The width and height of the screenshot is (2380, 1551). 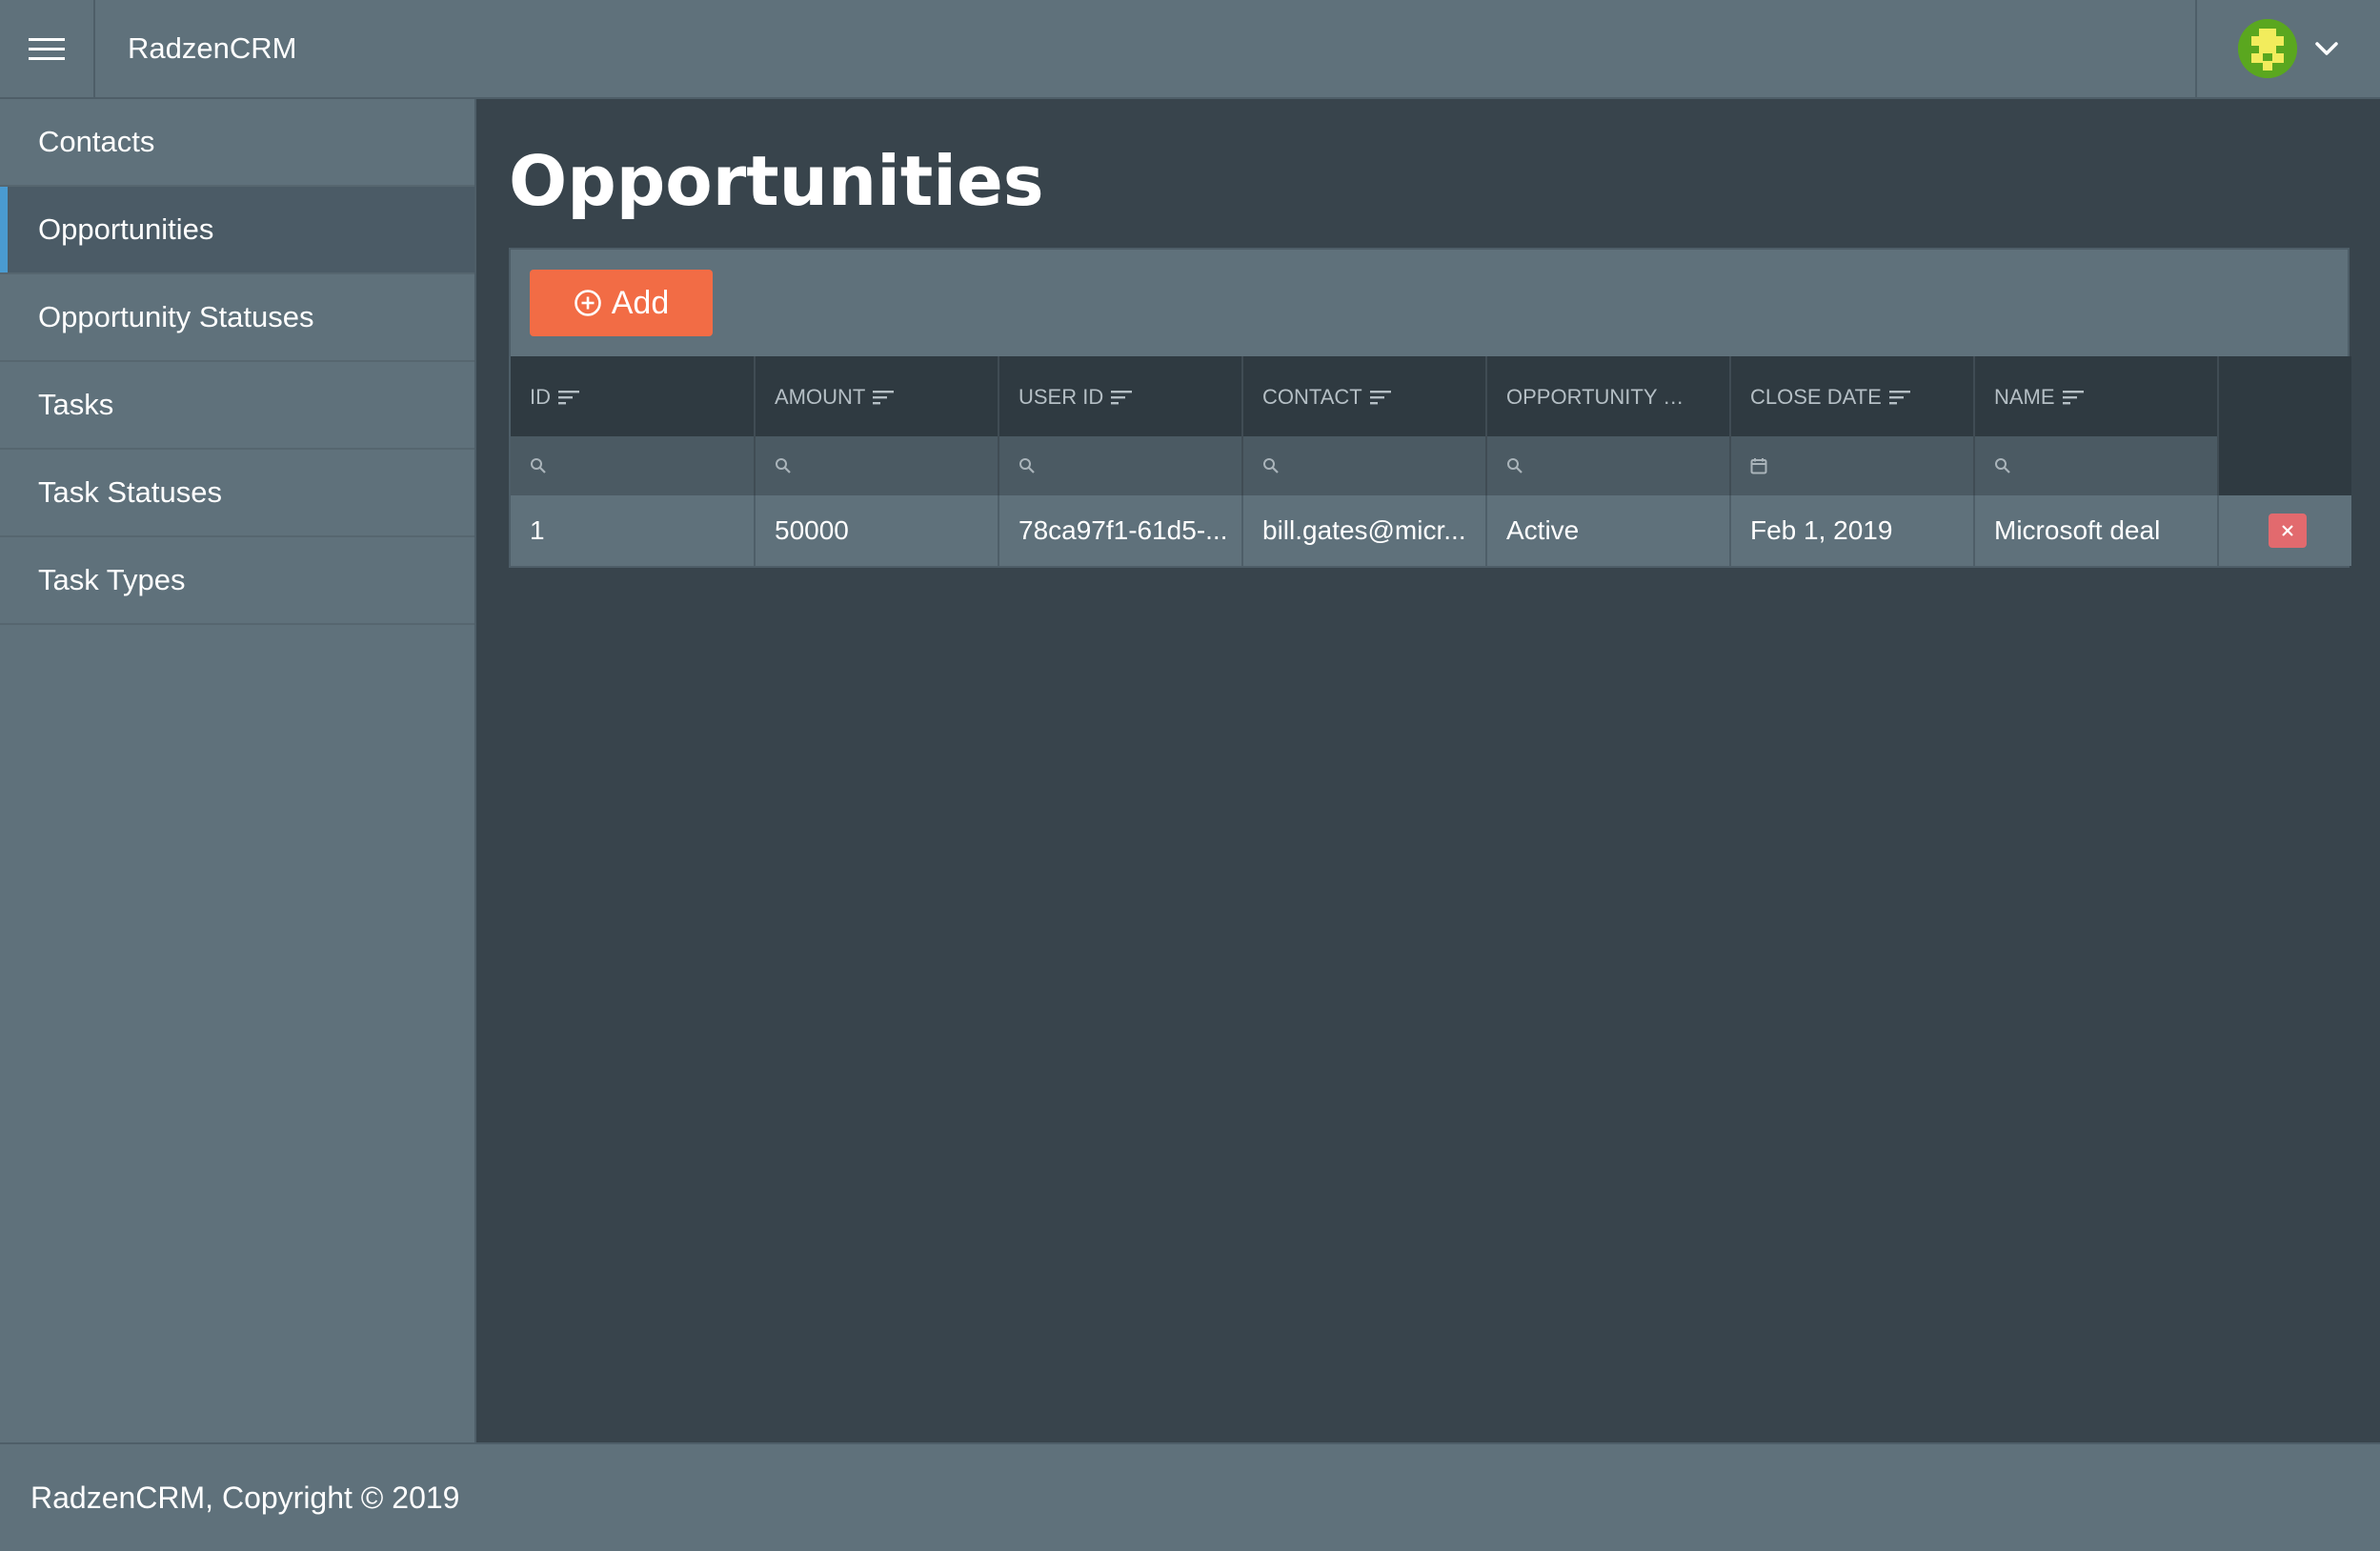 What do you see at coordinates (1120, 465) in the screenshot?
I see `filter-user-id` at bounding box center [1120, 465].